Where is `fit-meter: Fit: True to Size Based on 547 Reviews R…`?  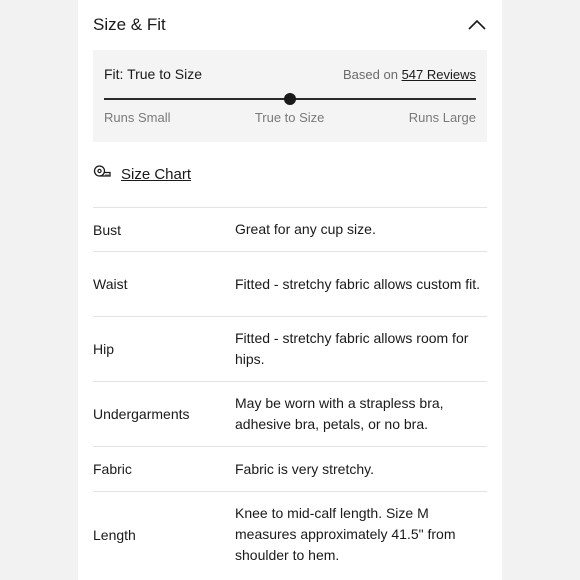
fit-meter: Fit: True to Size Based on 547 Reviews R… is located at coordinates (290, 96).